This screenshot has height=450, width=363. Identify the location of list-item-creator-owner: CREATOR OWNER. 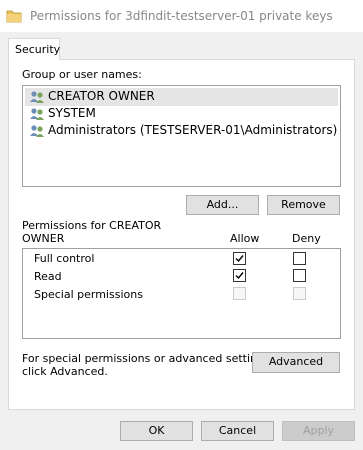
(181, 97).